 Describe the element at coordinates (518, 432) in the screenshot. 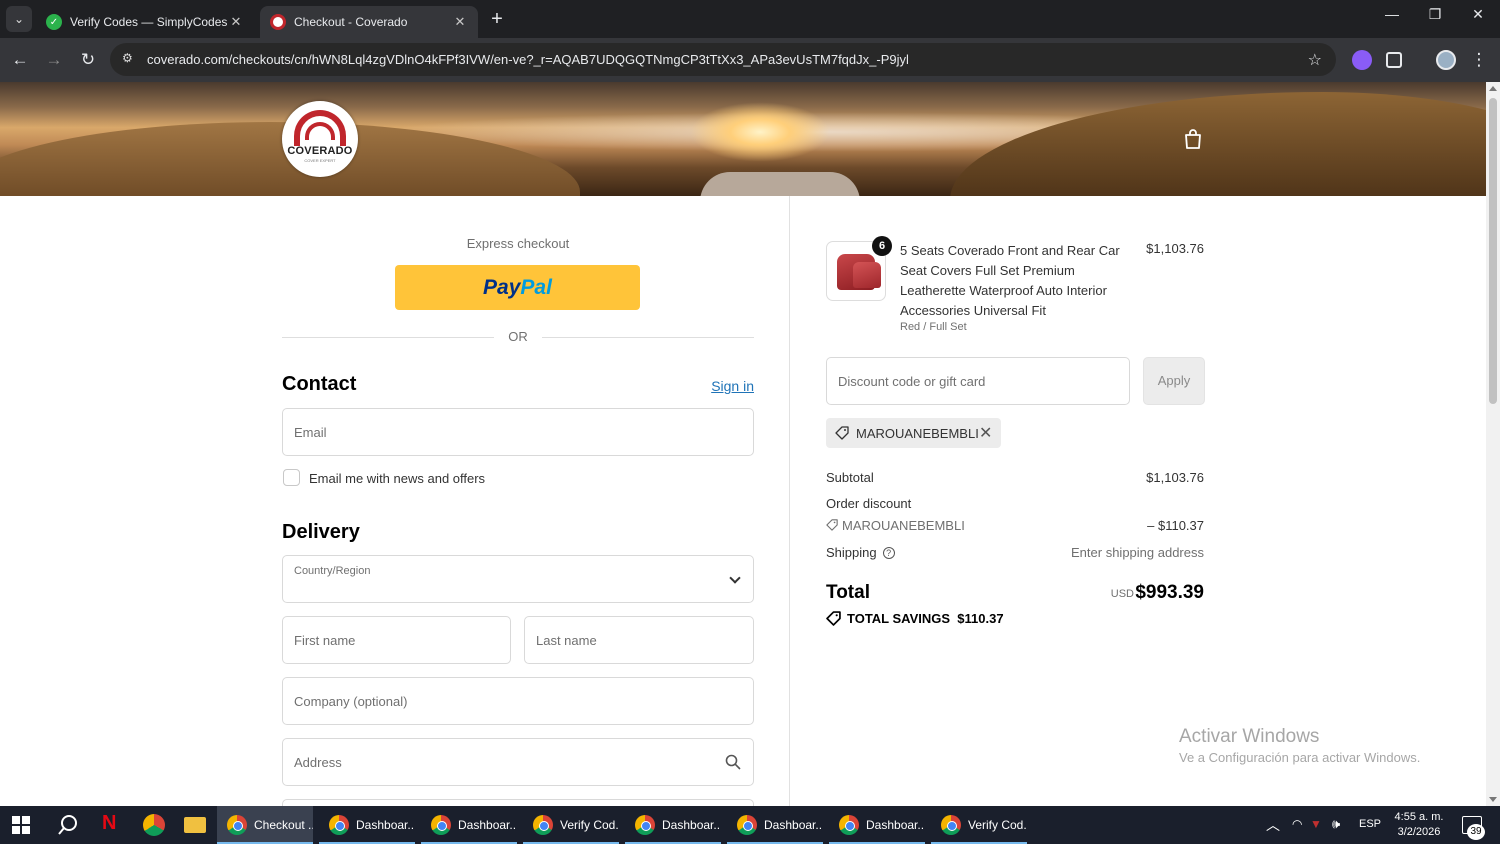

I see `email-field: Email` at that location.